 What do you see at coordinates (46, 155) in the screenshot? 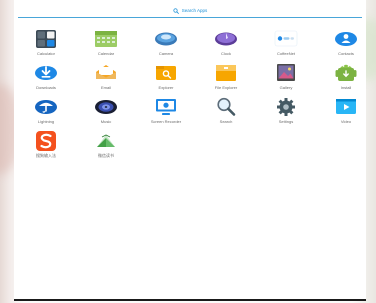
I see `app-label: 搜狗输入法` at bounding box center [46, 155].